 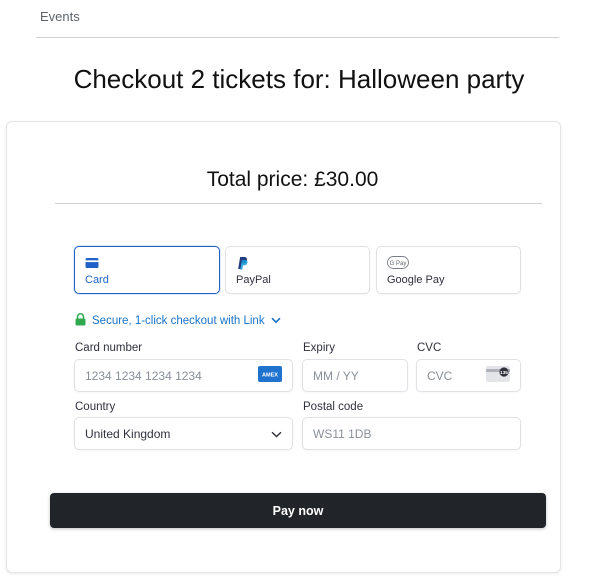 I want to click on amex-card-icon: AMEX, so click(x=270, y=375).